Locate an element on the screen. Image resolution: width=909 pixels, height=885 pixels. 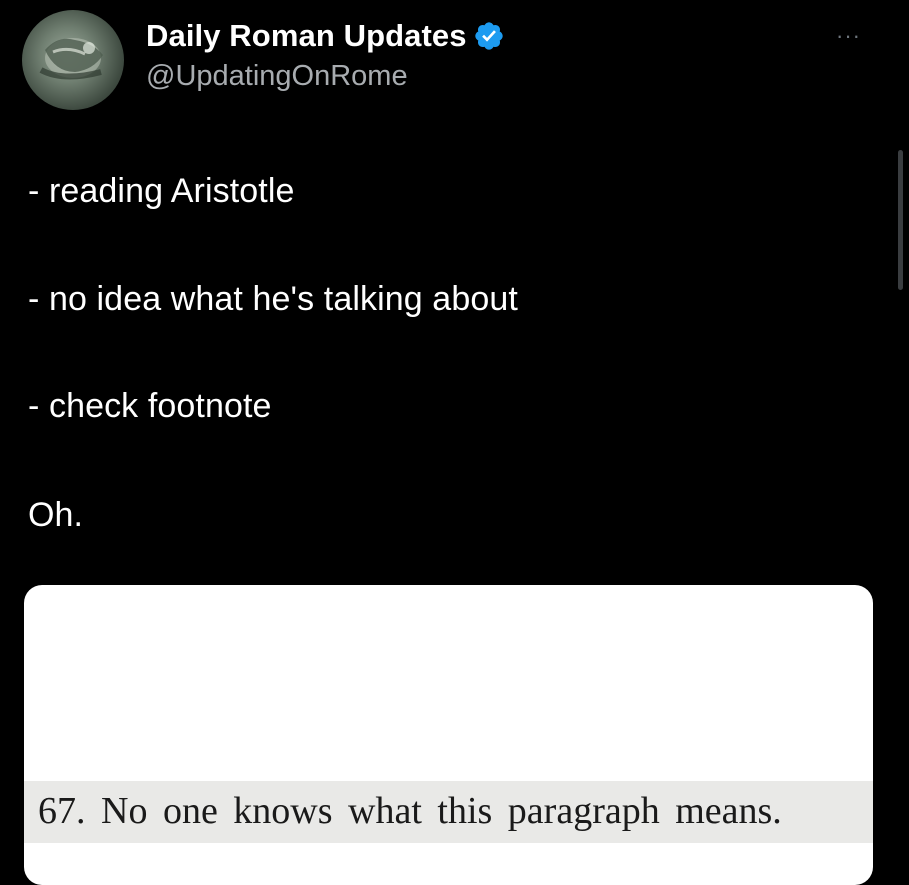
tweet-text-line: - no idea what he's talking about is located at coordinates (273, 299).